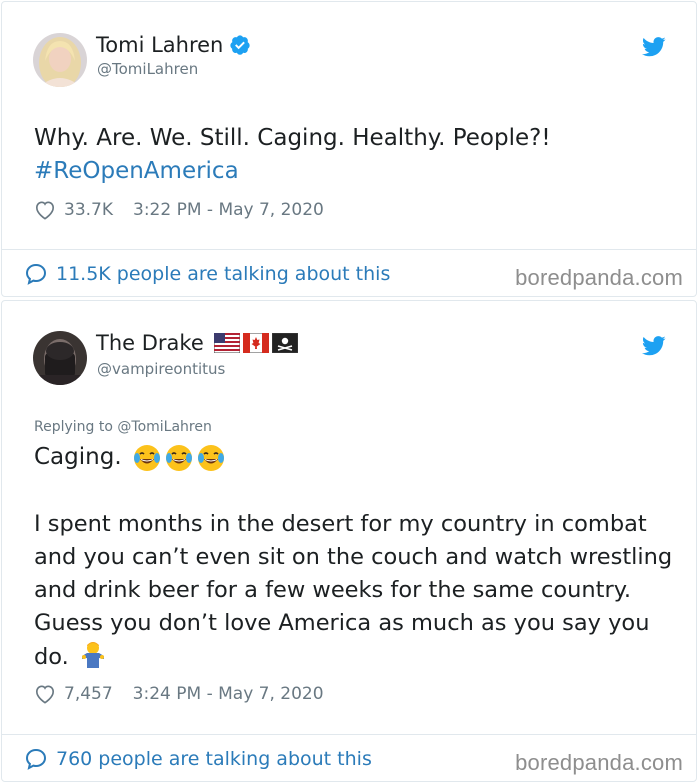 The image size is (700, 784). What do you see at coordinates (228, 210) in the screenshot?
I see `timestamp: 3:22 PM - May 7, 2020` at bounding box center [228, 210].